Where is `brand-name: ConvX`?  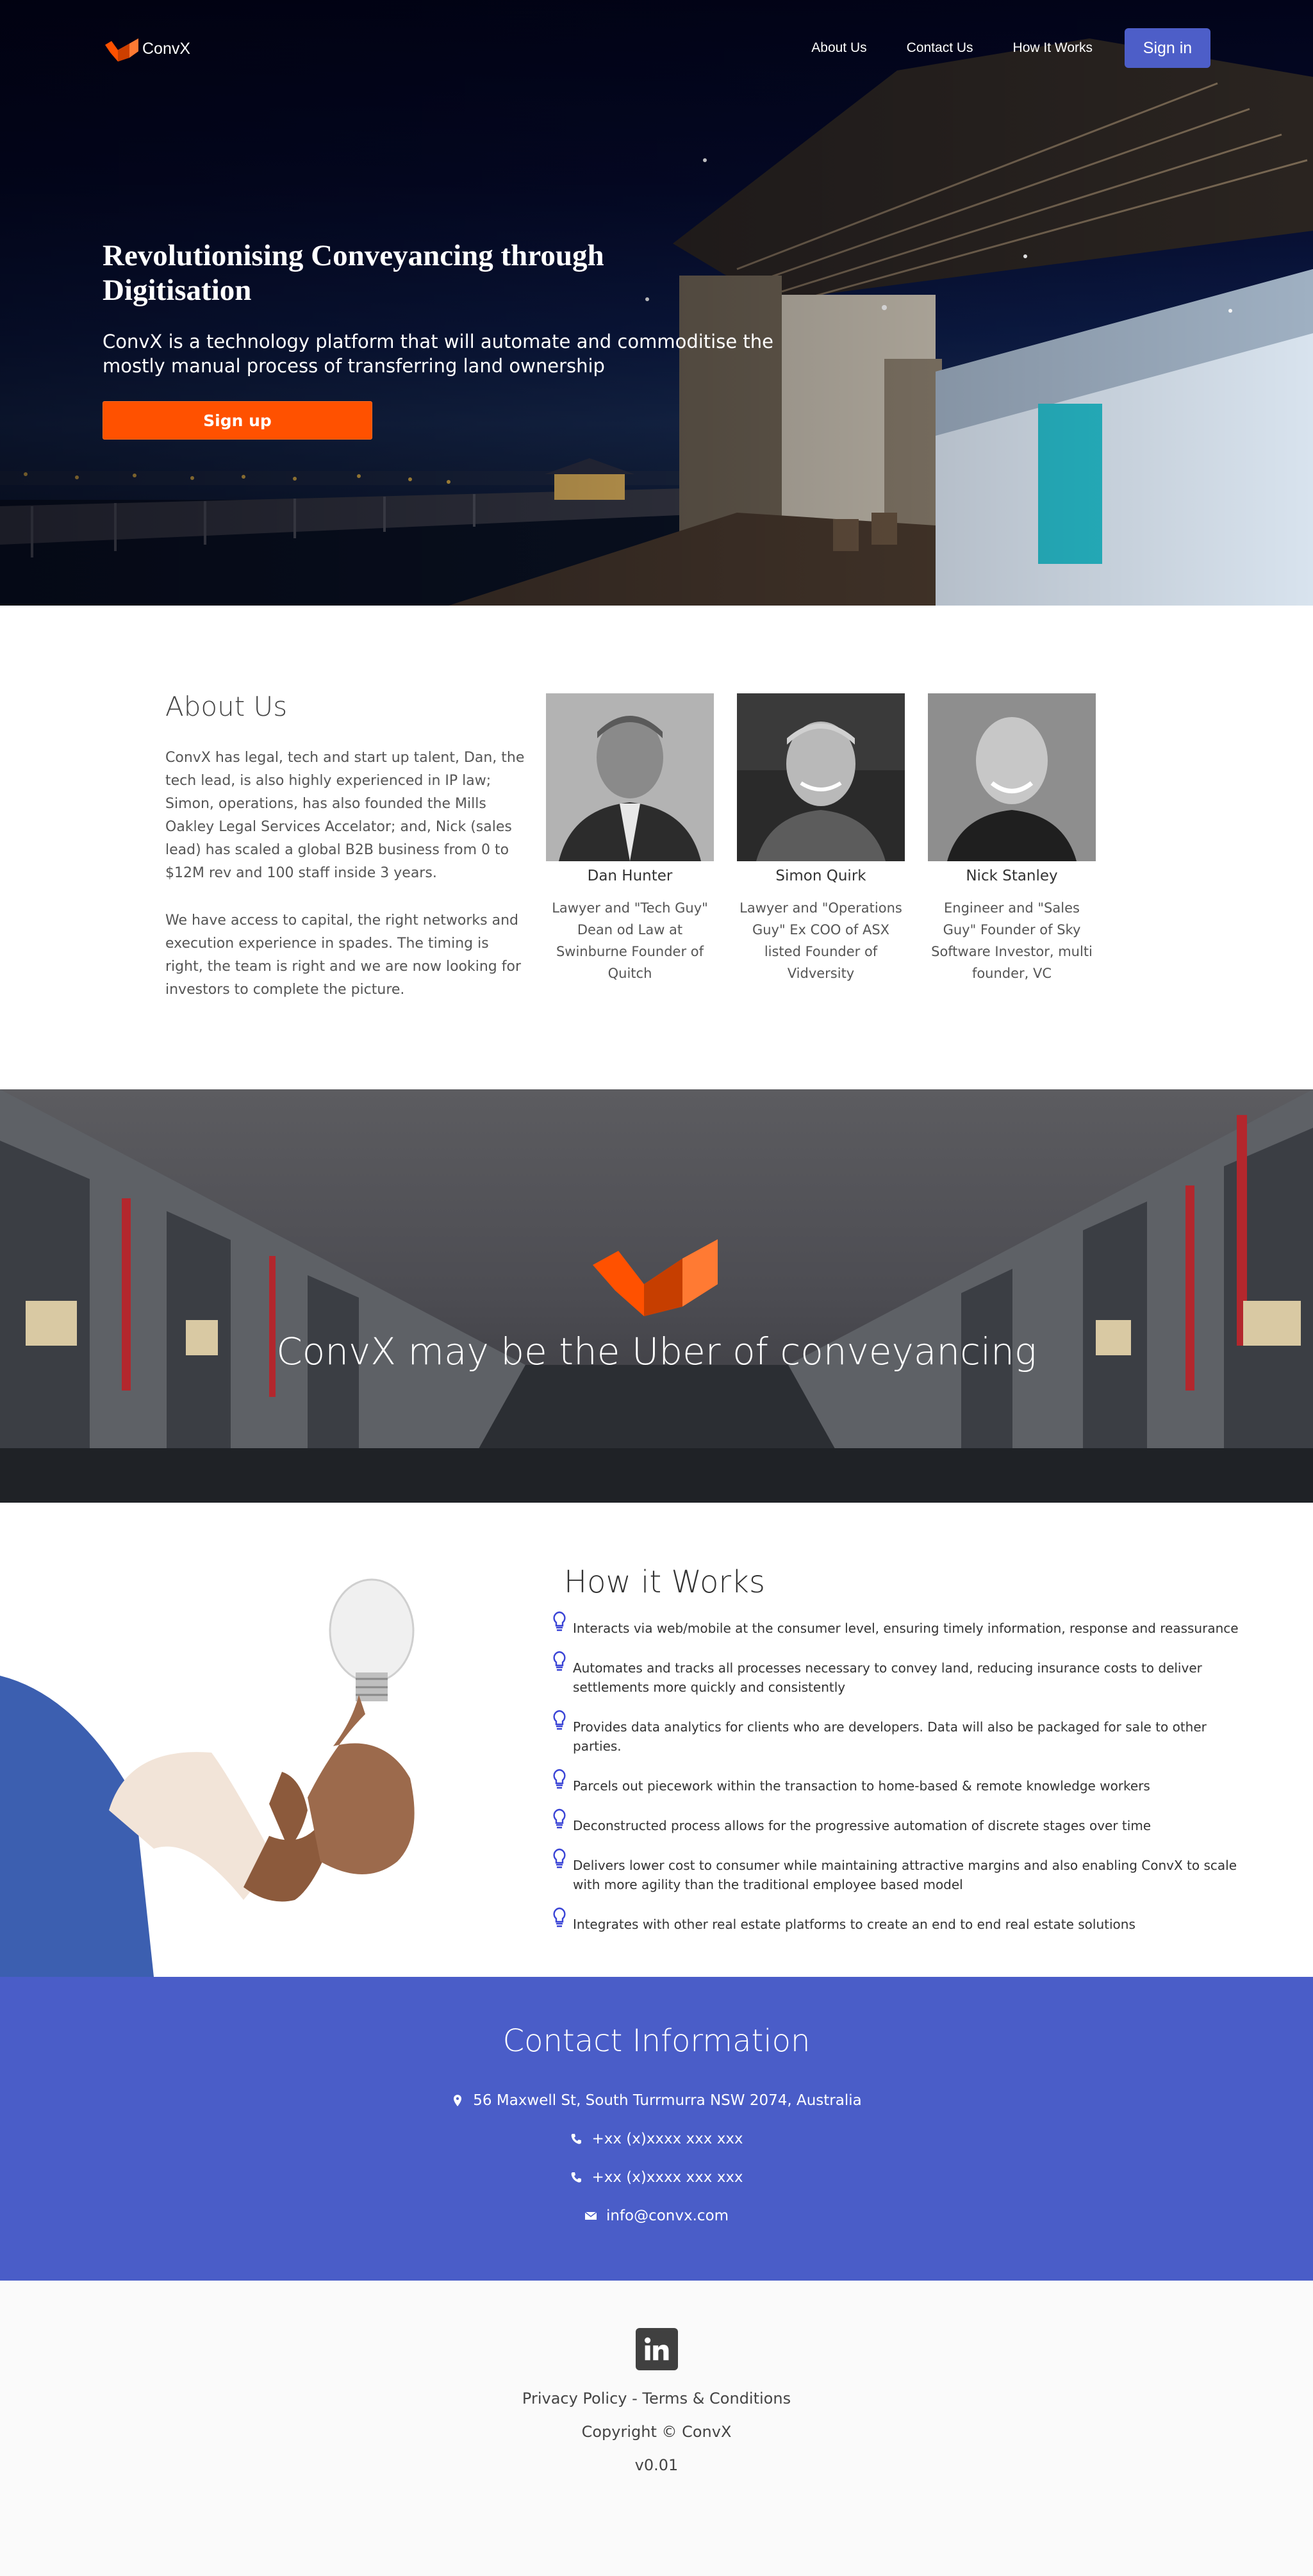 brand-name: ConvX is located at coordinates (166, 48).